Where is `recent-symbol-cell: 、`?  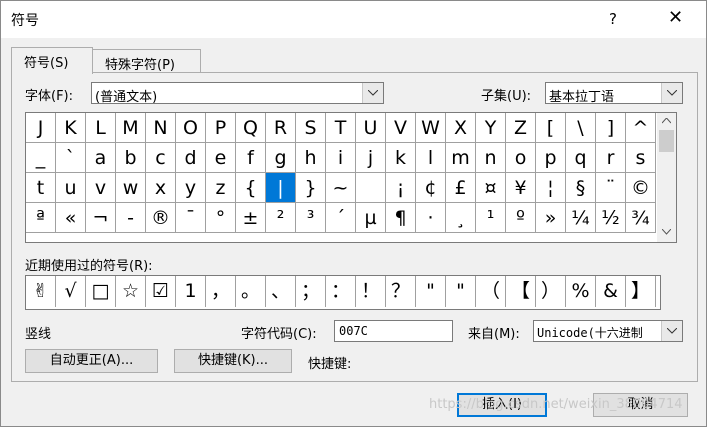
recent-symbol-cell: 、 is located at coordinates (281, 291).